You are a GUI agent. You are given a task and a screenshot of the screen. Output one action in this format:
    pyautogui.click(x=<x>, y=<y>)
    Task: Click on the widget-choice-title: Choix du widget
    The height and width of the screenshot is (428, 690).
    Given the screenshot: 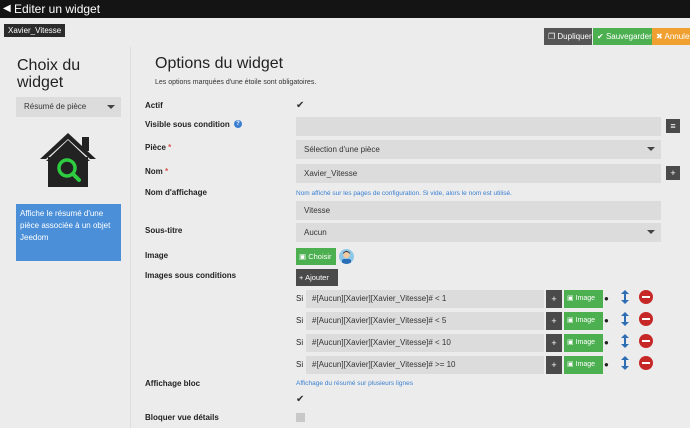 What is the action you would take?
    pyautogui.click(x=48, y=74)
    